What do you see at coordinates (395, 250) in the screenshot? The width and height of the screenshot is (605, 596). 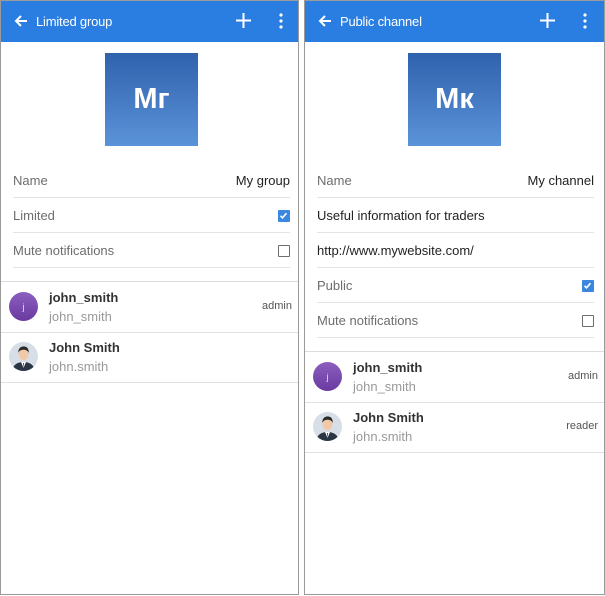 I see `url-text: http://www.mywebsite.com/` at bounding box center [395, 250].